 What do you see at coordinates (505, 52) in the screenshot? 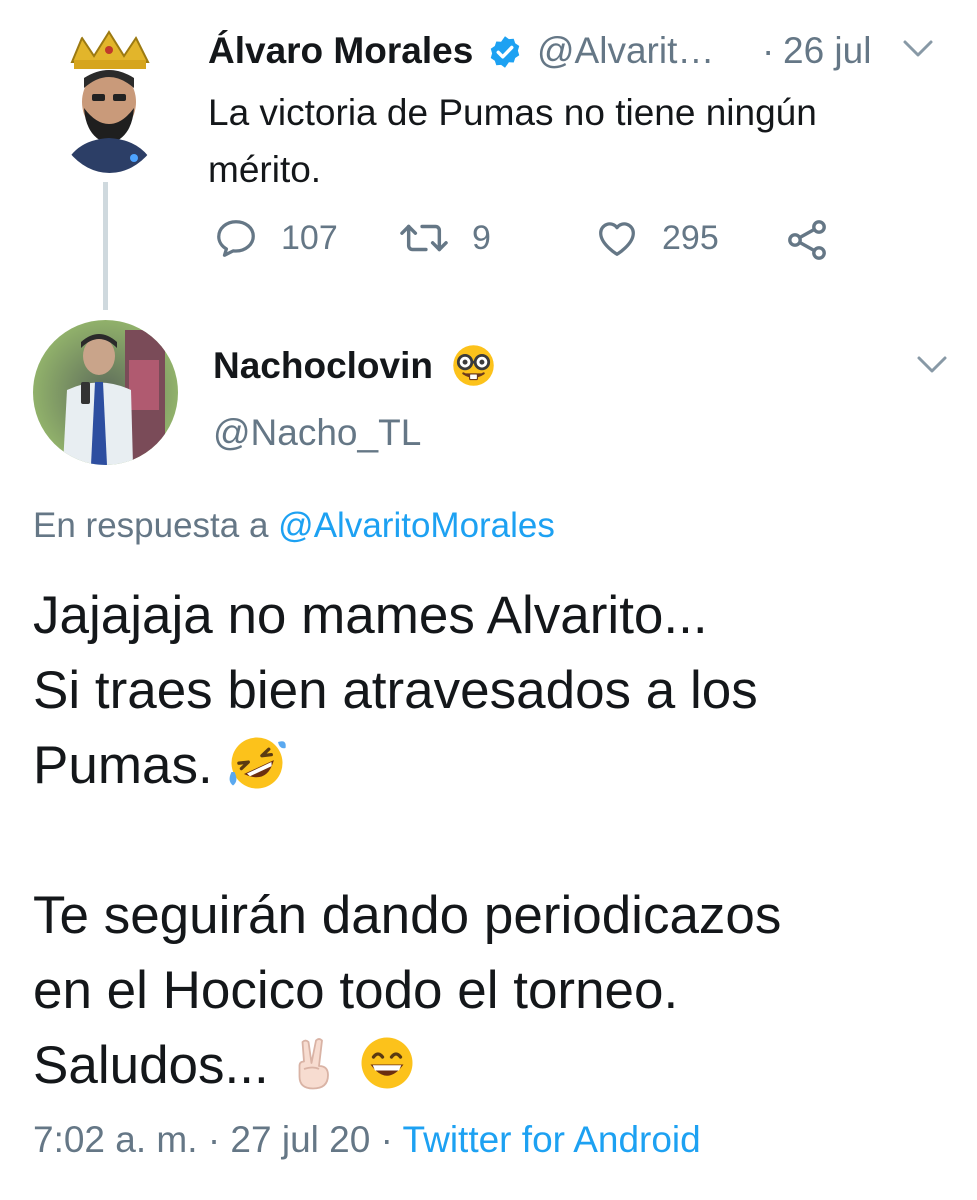
I see `verified-badge-icon` at bounding box center [505, 52].